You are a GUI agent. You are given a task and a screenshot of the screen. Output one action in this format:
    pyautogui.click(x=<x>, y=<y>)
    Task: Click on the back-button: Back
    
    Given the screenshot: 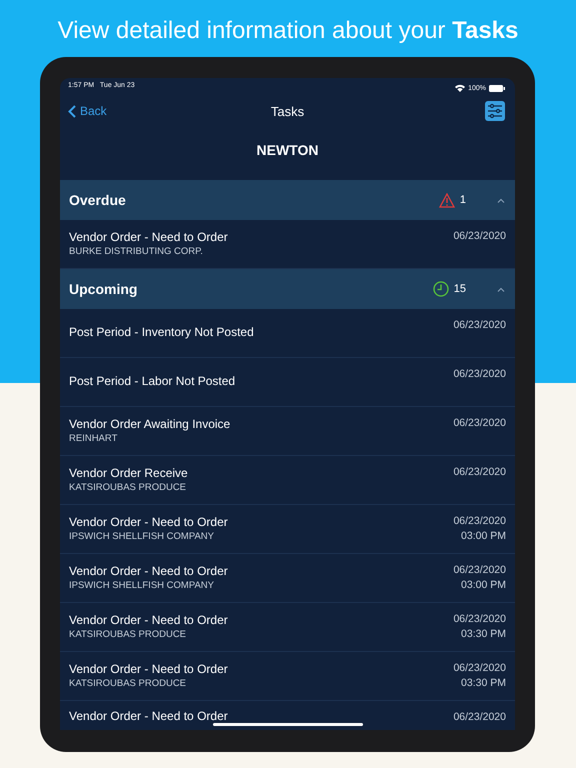 What is the action you would take?
    pyautogui.click(x=87, y=111)
    